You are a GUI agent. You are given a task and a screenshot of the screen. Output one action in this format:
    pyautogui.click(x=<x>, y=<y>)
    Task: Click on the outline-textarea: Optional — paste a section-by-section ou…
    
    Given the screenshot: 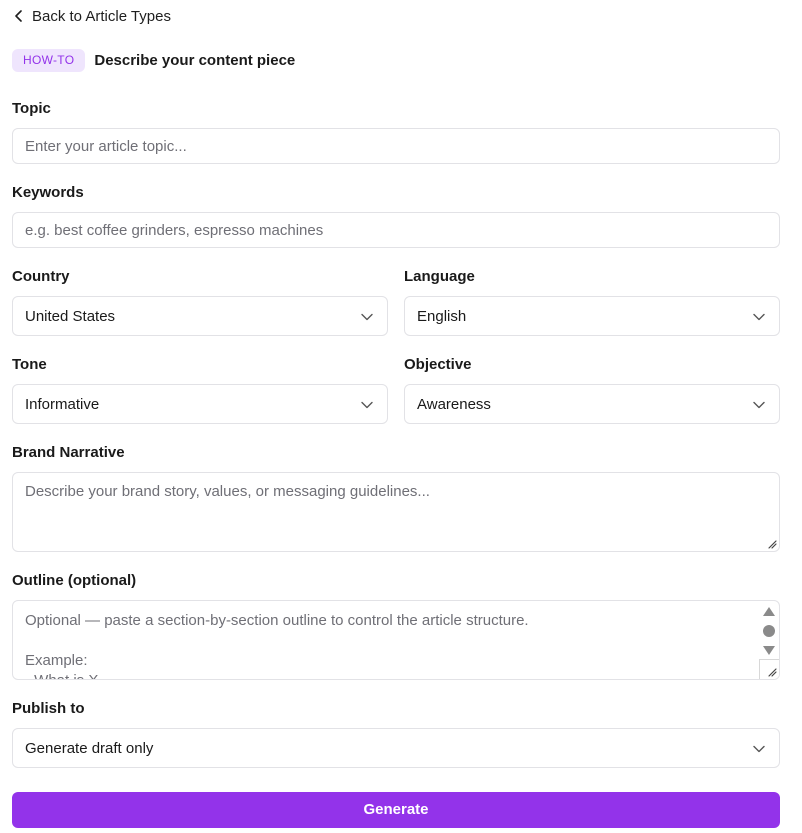 What is the action you would take?
    pyautogui.click(x=396, y=640)
    